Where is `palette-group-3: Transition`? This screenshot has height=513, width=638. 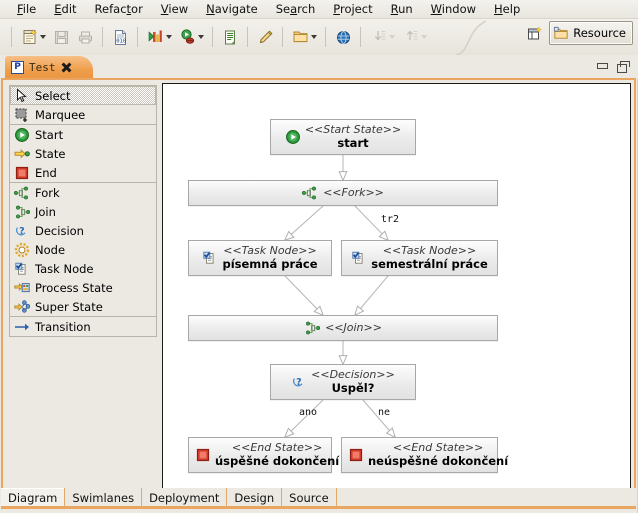
palette-group-3: Transition is located at coordinates (83, 326).